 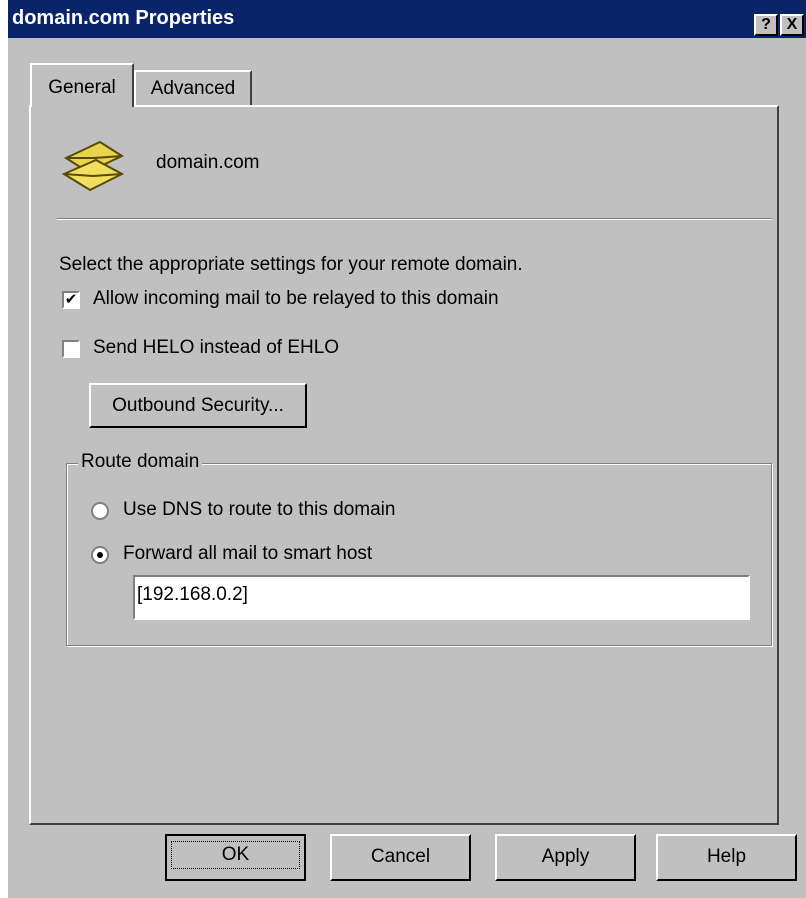 What do you see at coordinates (247, 554) in the screenshot?
I see `forward-smart-host-label: Forward all mail to smart host` at bounding box center [247, 554].